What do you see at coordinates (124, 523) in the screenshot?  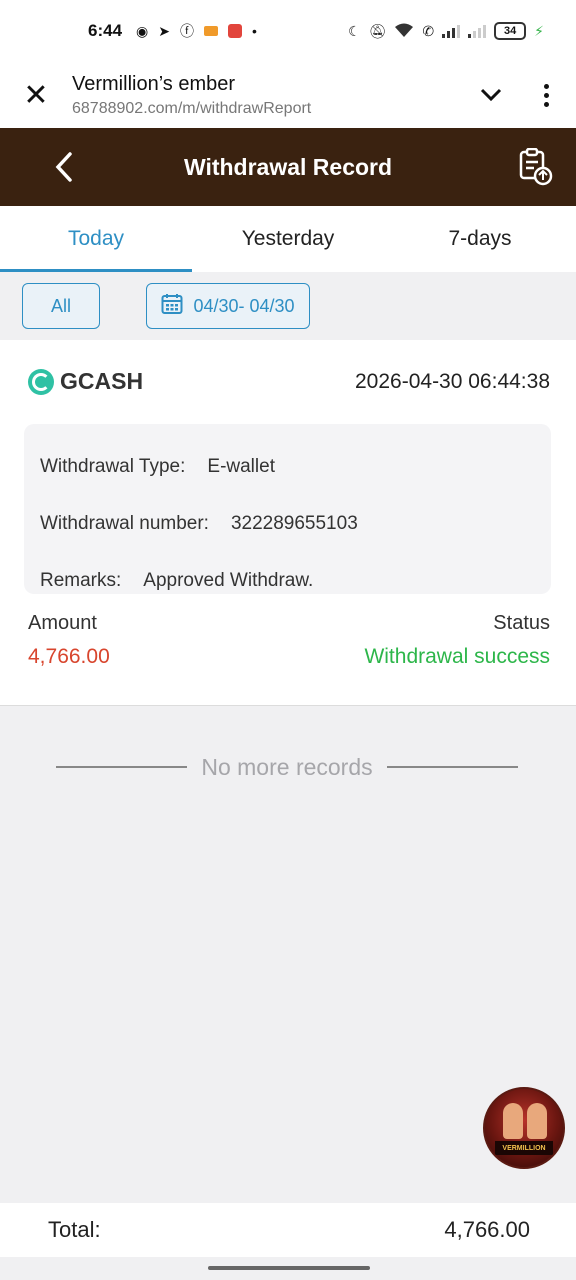 I see `detail-label: Withdrawal number:` at bounding box center [124, 523].